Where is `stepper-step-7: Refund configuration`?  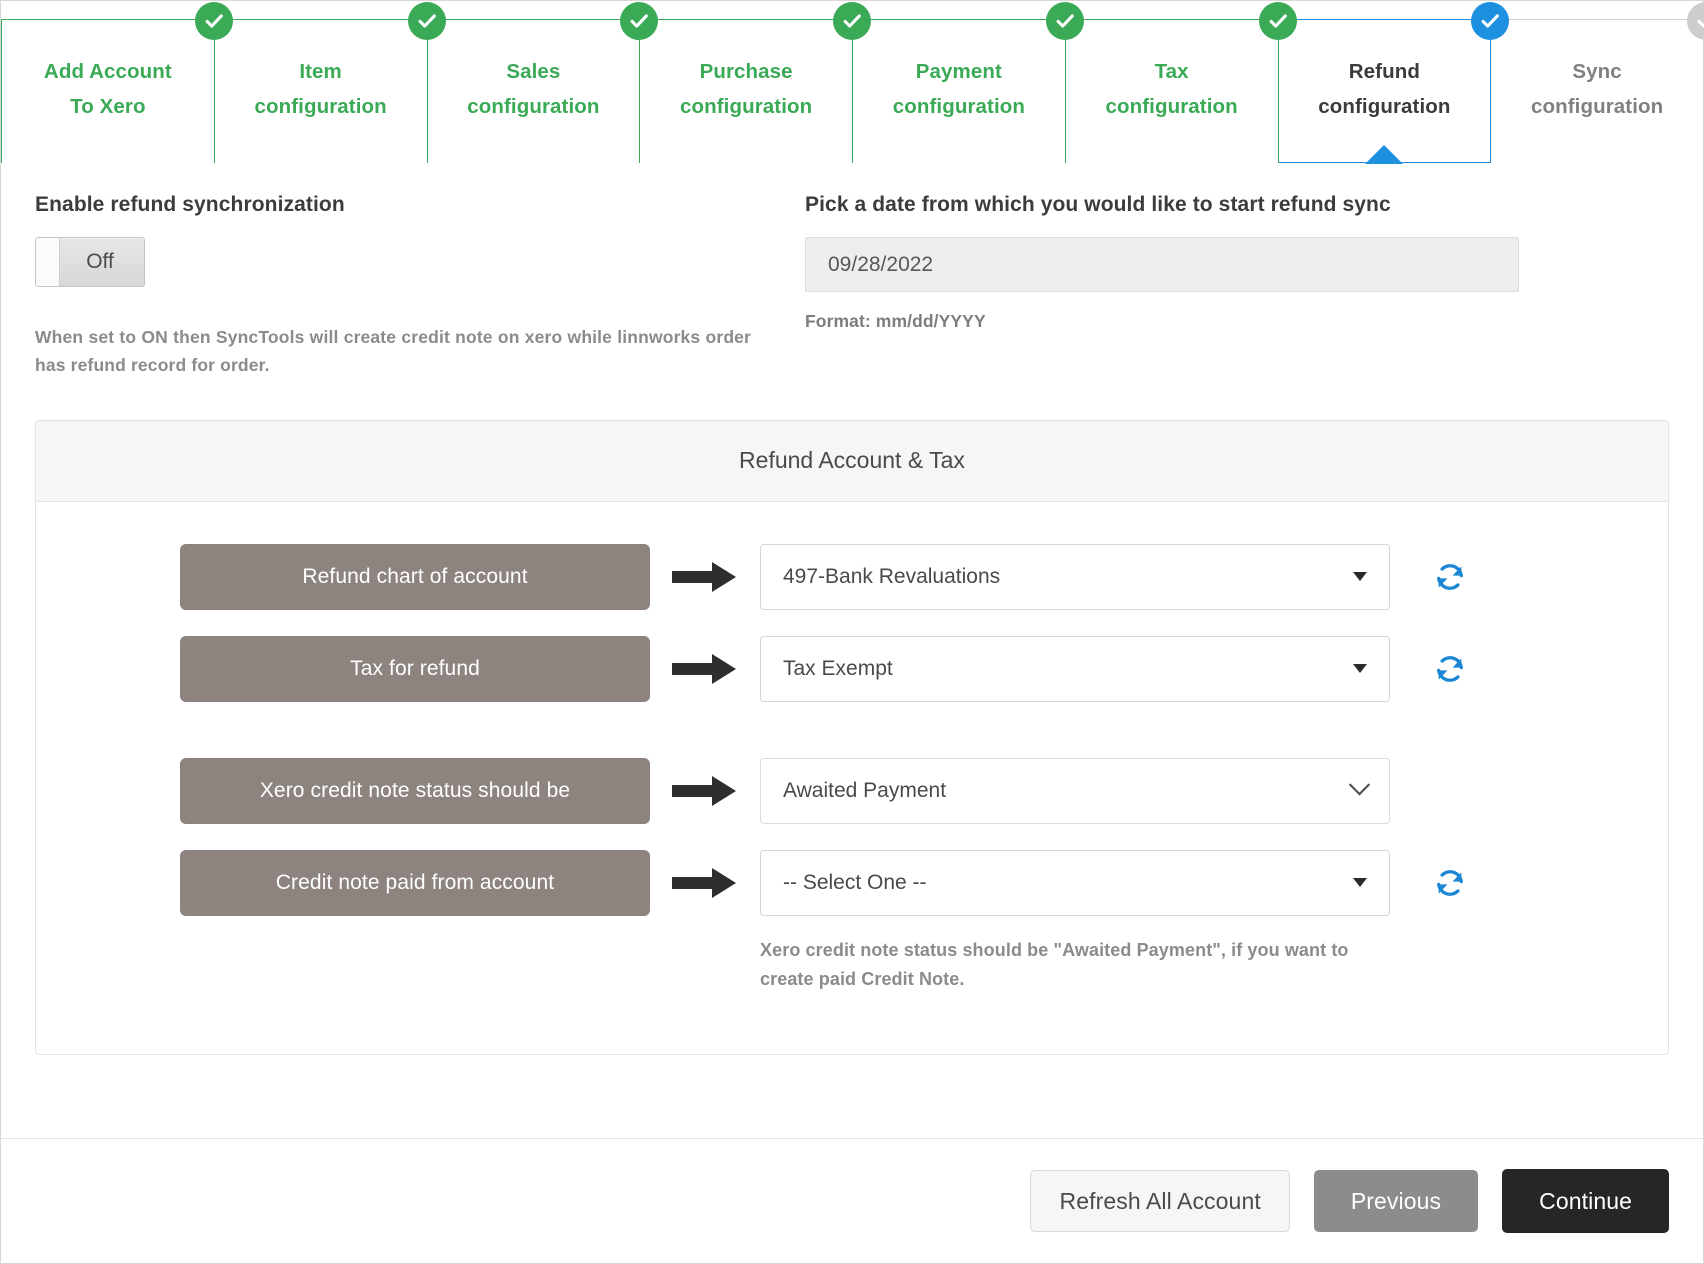
stepper-step-7: Refund configuration is located at coordinates (1394, 83).